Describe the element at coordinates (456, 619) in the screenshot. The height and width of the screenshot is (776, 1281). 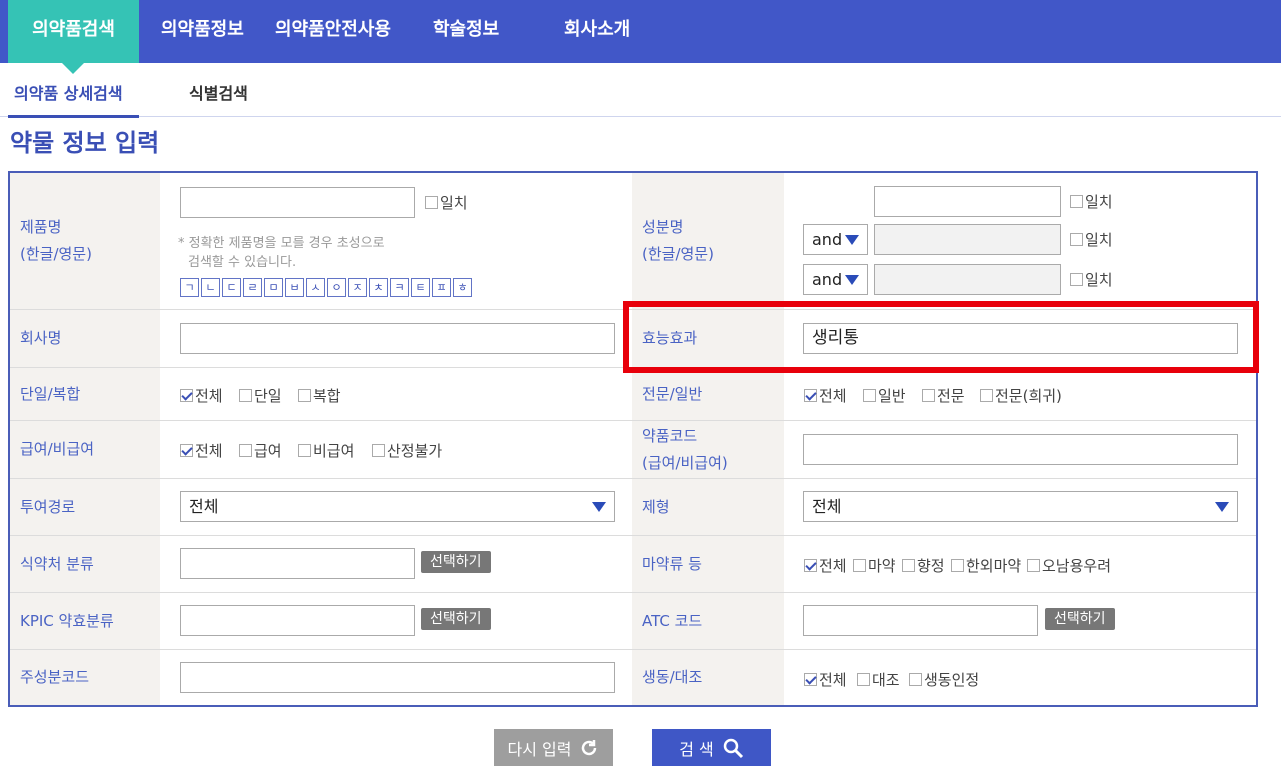
I see `kpic-select-button: 선택하기` at that location.